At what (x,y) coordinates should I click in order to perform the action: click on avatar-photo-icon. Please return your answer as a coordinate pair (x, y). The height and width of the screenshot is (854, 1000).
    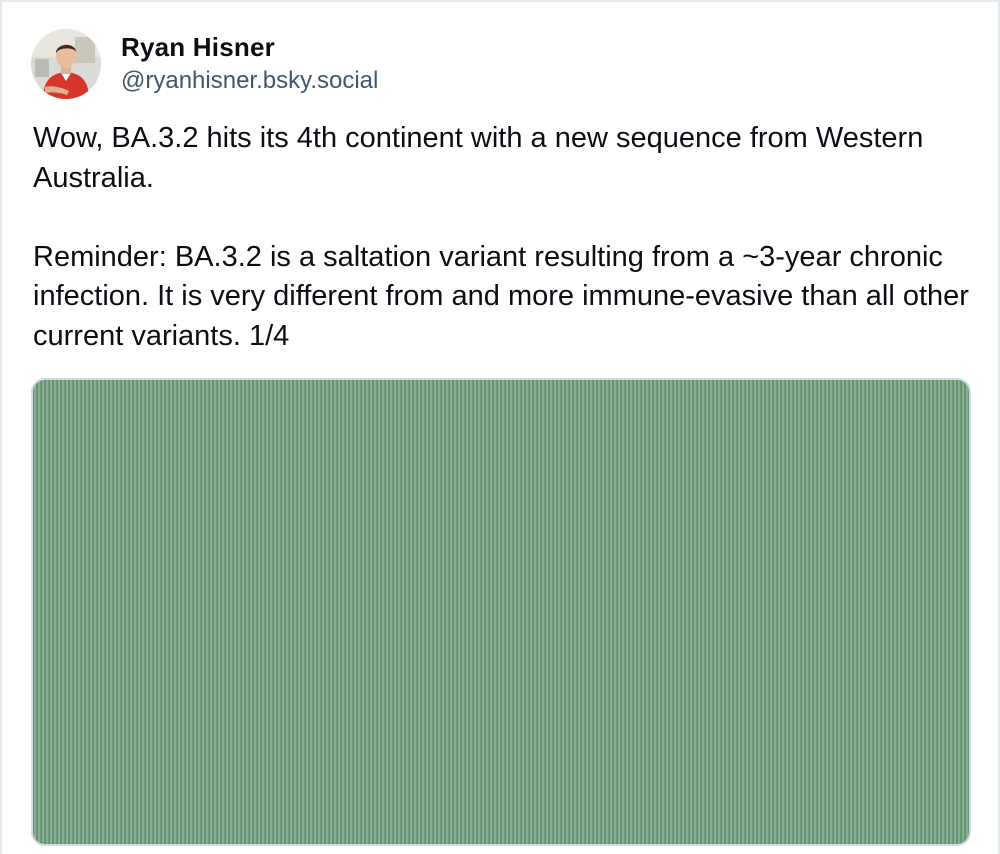
    Looking at the image, I should click on (66, 64).